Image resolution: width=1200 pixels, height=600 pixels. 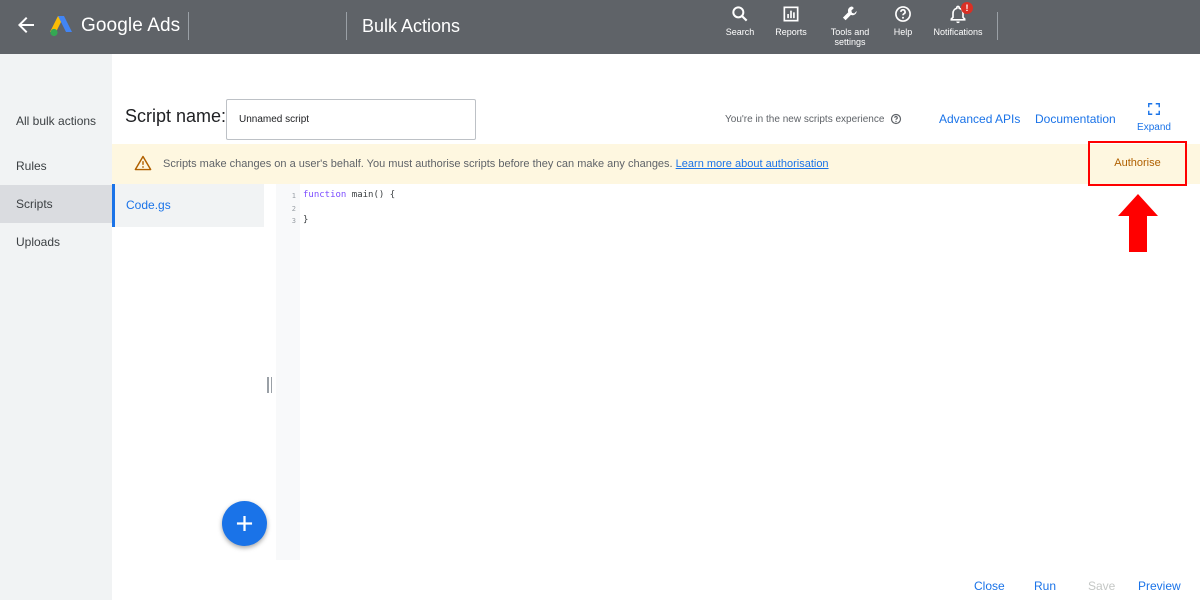 What do you see at coordinates (1075, 119) in the screenshot?
I see `documentation-link: Documentation` at bounding box center [1075, 119].